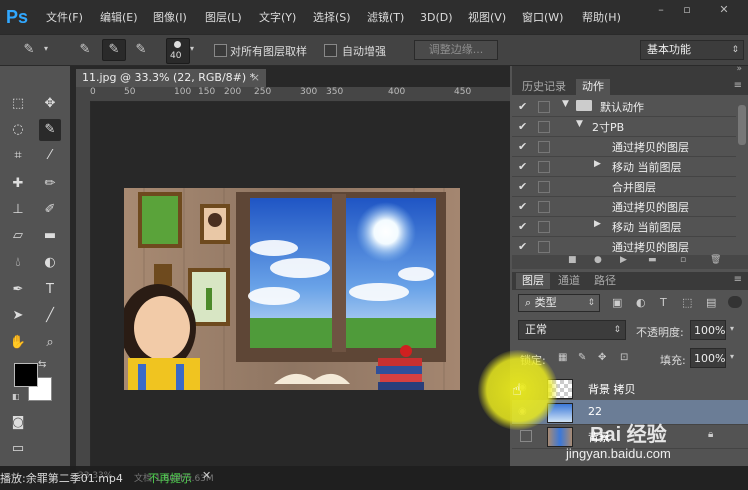 The width and height of the screenshot is (748, 490). I want to click on opacity-input: 100%, so click(708, 330).